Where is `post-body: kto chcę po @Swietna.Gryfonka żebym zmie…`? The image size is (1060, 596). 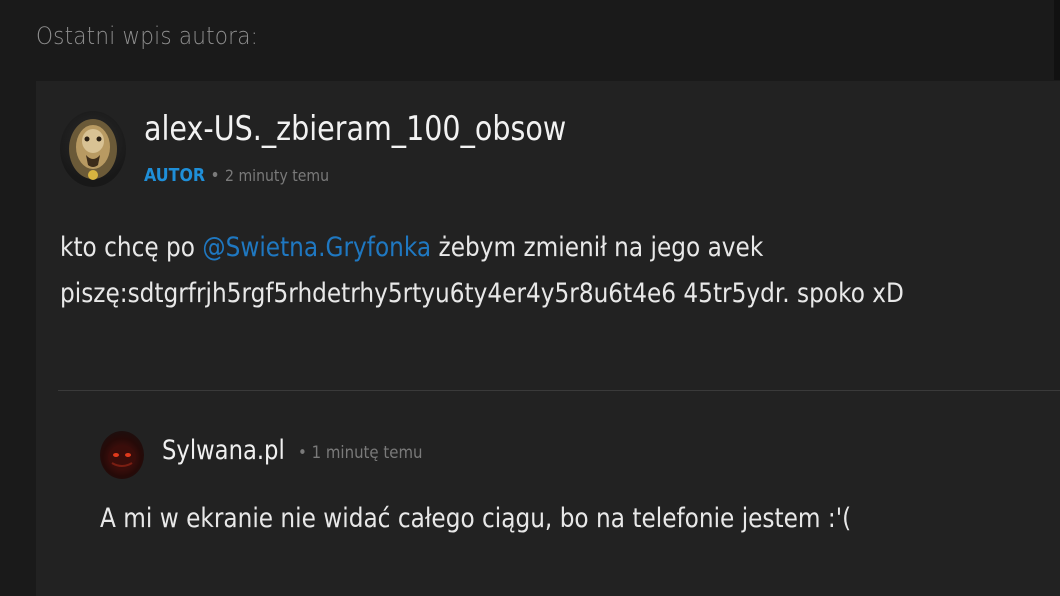 post-body: kto chcę po @Swietna.Gryfonka żebym zmie… is located at coordinates (533, 271).